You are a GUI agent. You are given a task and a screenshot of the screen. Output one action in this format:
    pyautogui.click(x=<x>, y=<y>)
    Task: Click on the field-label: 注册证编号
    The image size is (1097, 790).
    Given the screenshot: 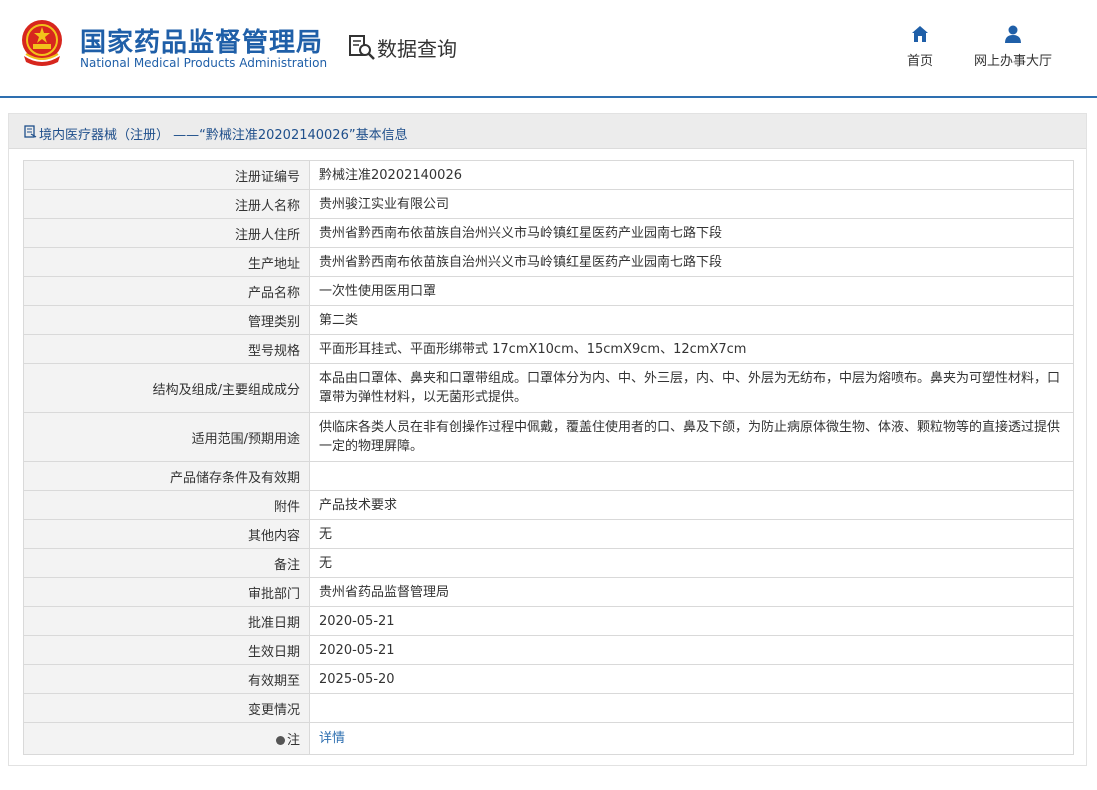 What is the action you would take?
    pyautogui.click(x=166, y=175)
    